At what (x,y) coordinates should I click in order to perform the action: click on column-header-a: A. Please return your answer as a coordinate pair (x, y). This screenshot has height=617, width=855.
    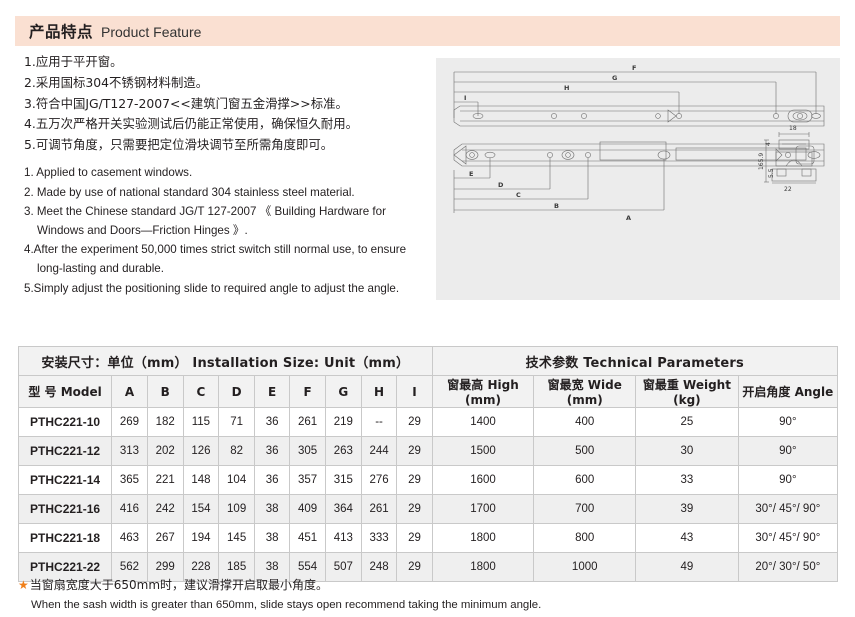
    Looking at the image, I should click on (129, 391).